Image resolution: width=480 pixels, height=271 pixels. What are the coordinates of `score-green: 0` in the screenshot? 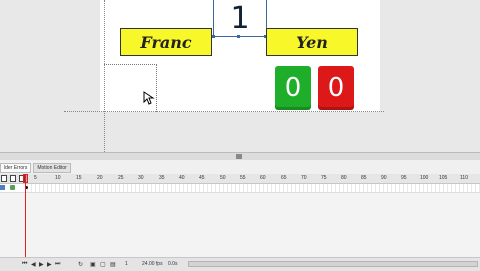 It's located at (293, 88).